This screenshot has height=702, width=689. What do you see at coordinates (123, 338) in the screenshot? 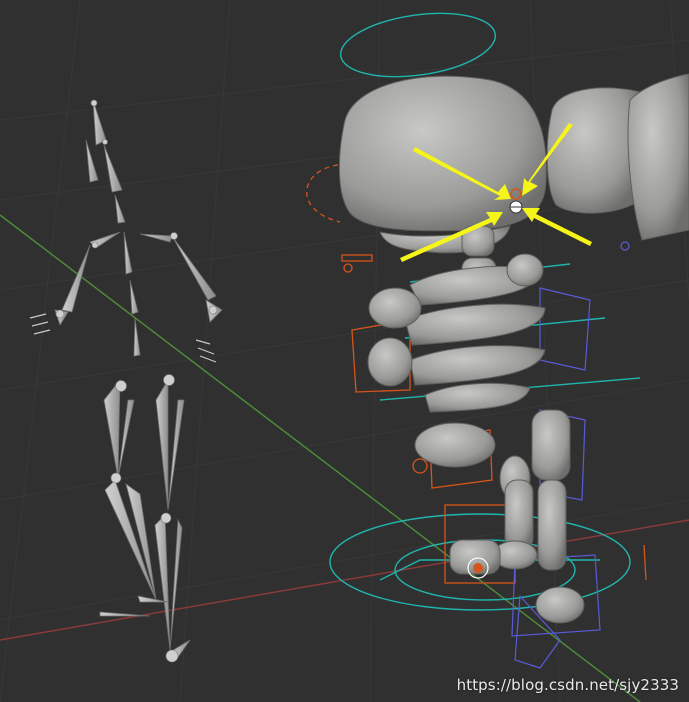
I see `finger-bones` at bounding box center [123, 338].